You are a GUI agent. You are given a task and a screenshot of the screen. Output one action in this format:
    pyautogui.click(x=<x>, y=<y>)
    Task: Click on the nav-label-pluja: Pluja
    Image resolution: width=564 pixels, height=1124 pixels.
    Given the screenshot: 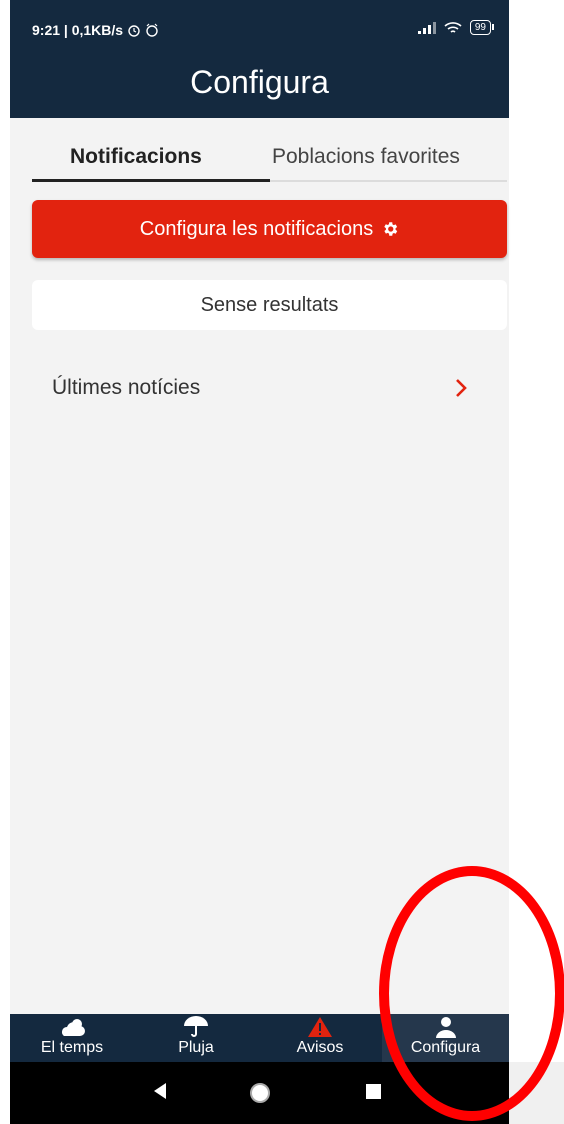 What is the action you would take?
    pyautogui.click(x=196, y=1047)
    